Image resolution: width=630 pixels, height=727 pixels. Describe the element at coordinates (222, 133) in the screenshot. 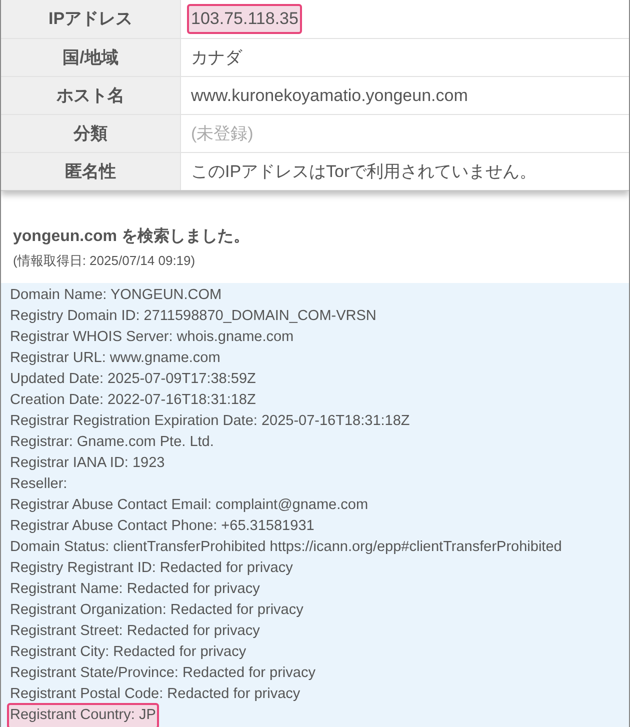

I see `row-value: (未登録)` at that location.